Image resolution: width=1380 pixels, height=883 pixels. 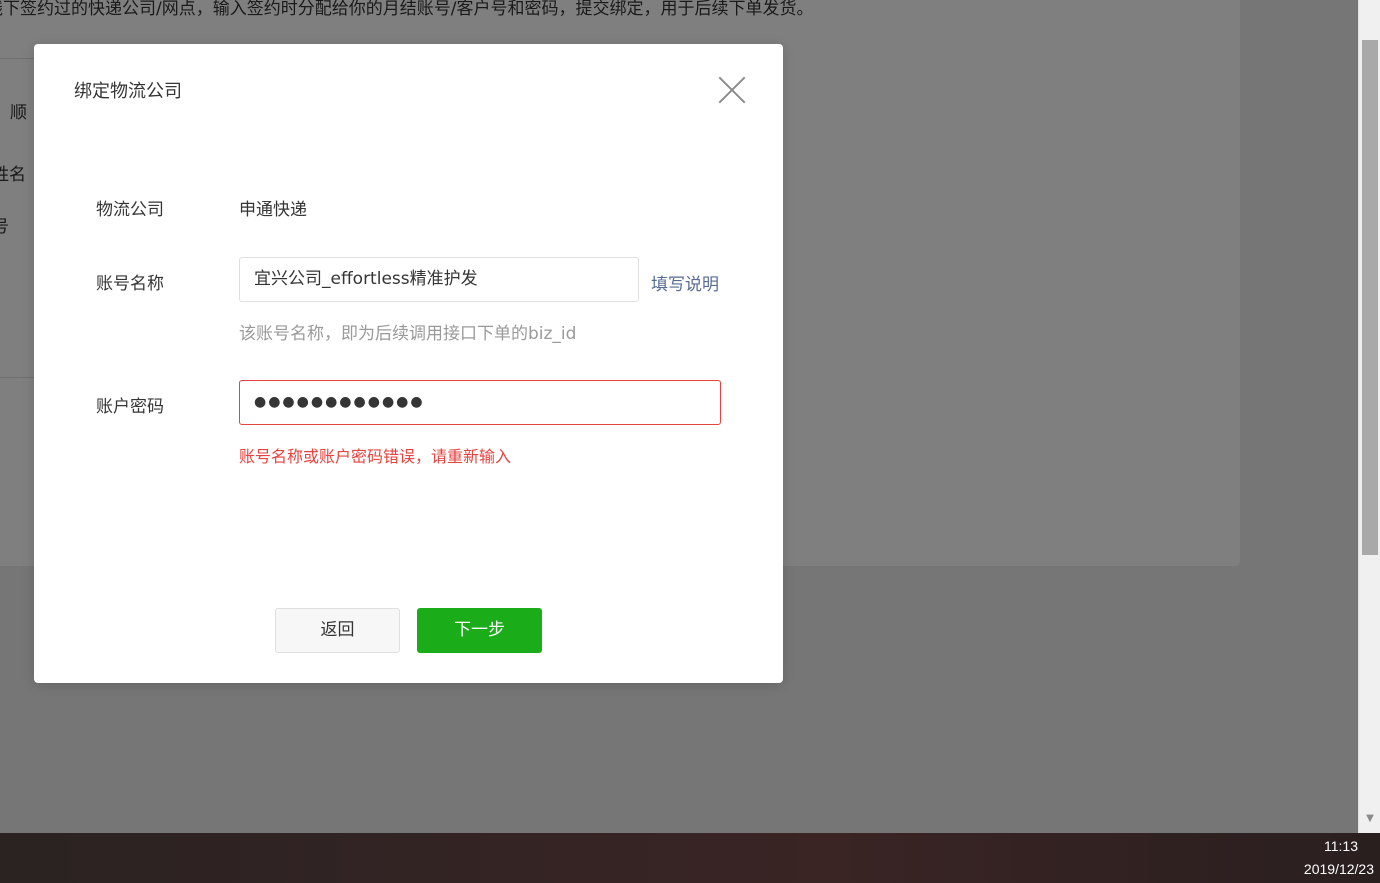 I want to click on next-step-button: 下一步, so click(x=479, y=630).